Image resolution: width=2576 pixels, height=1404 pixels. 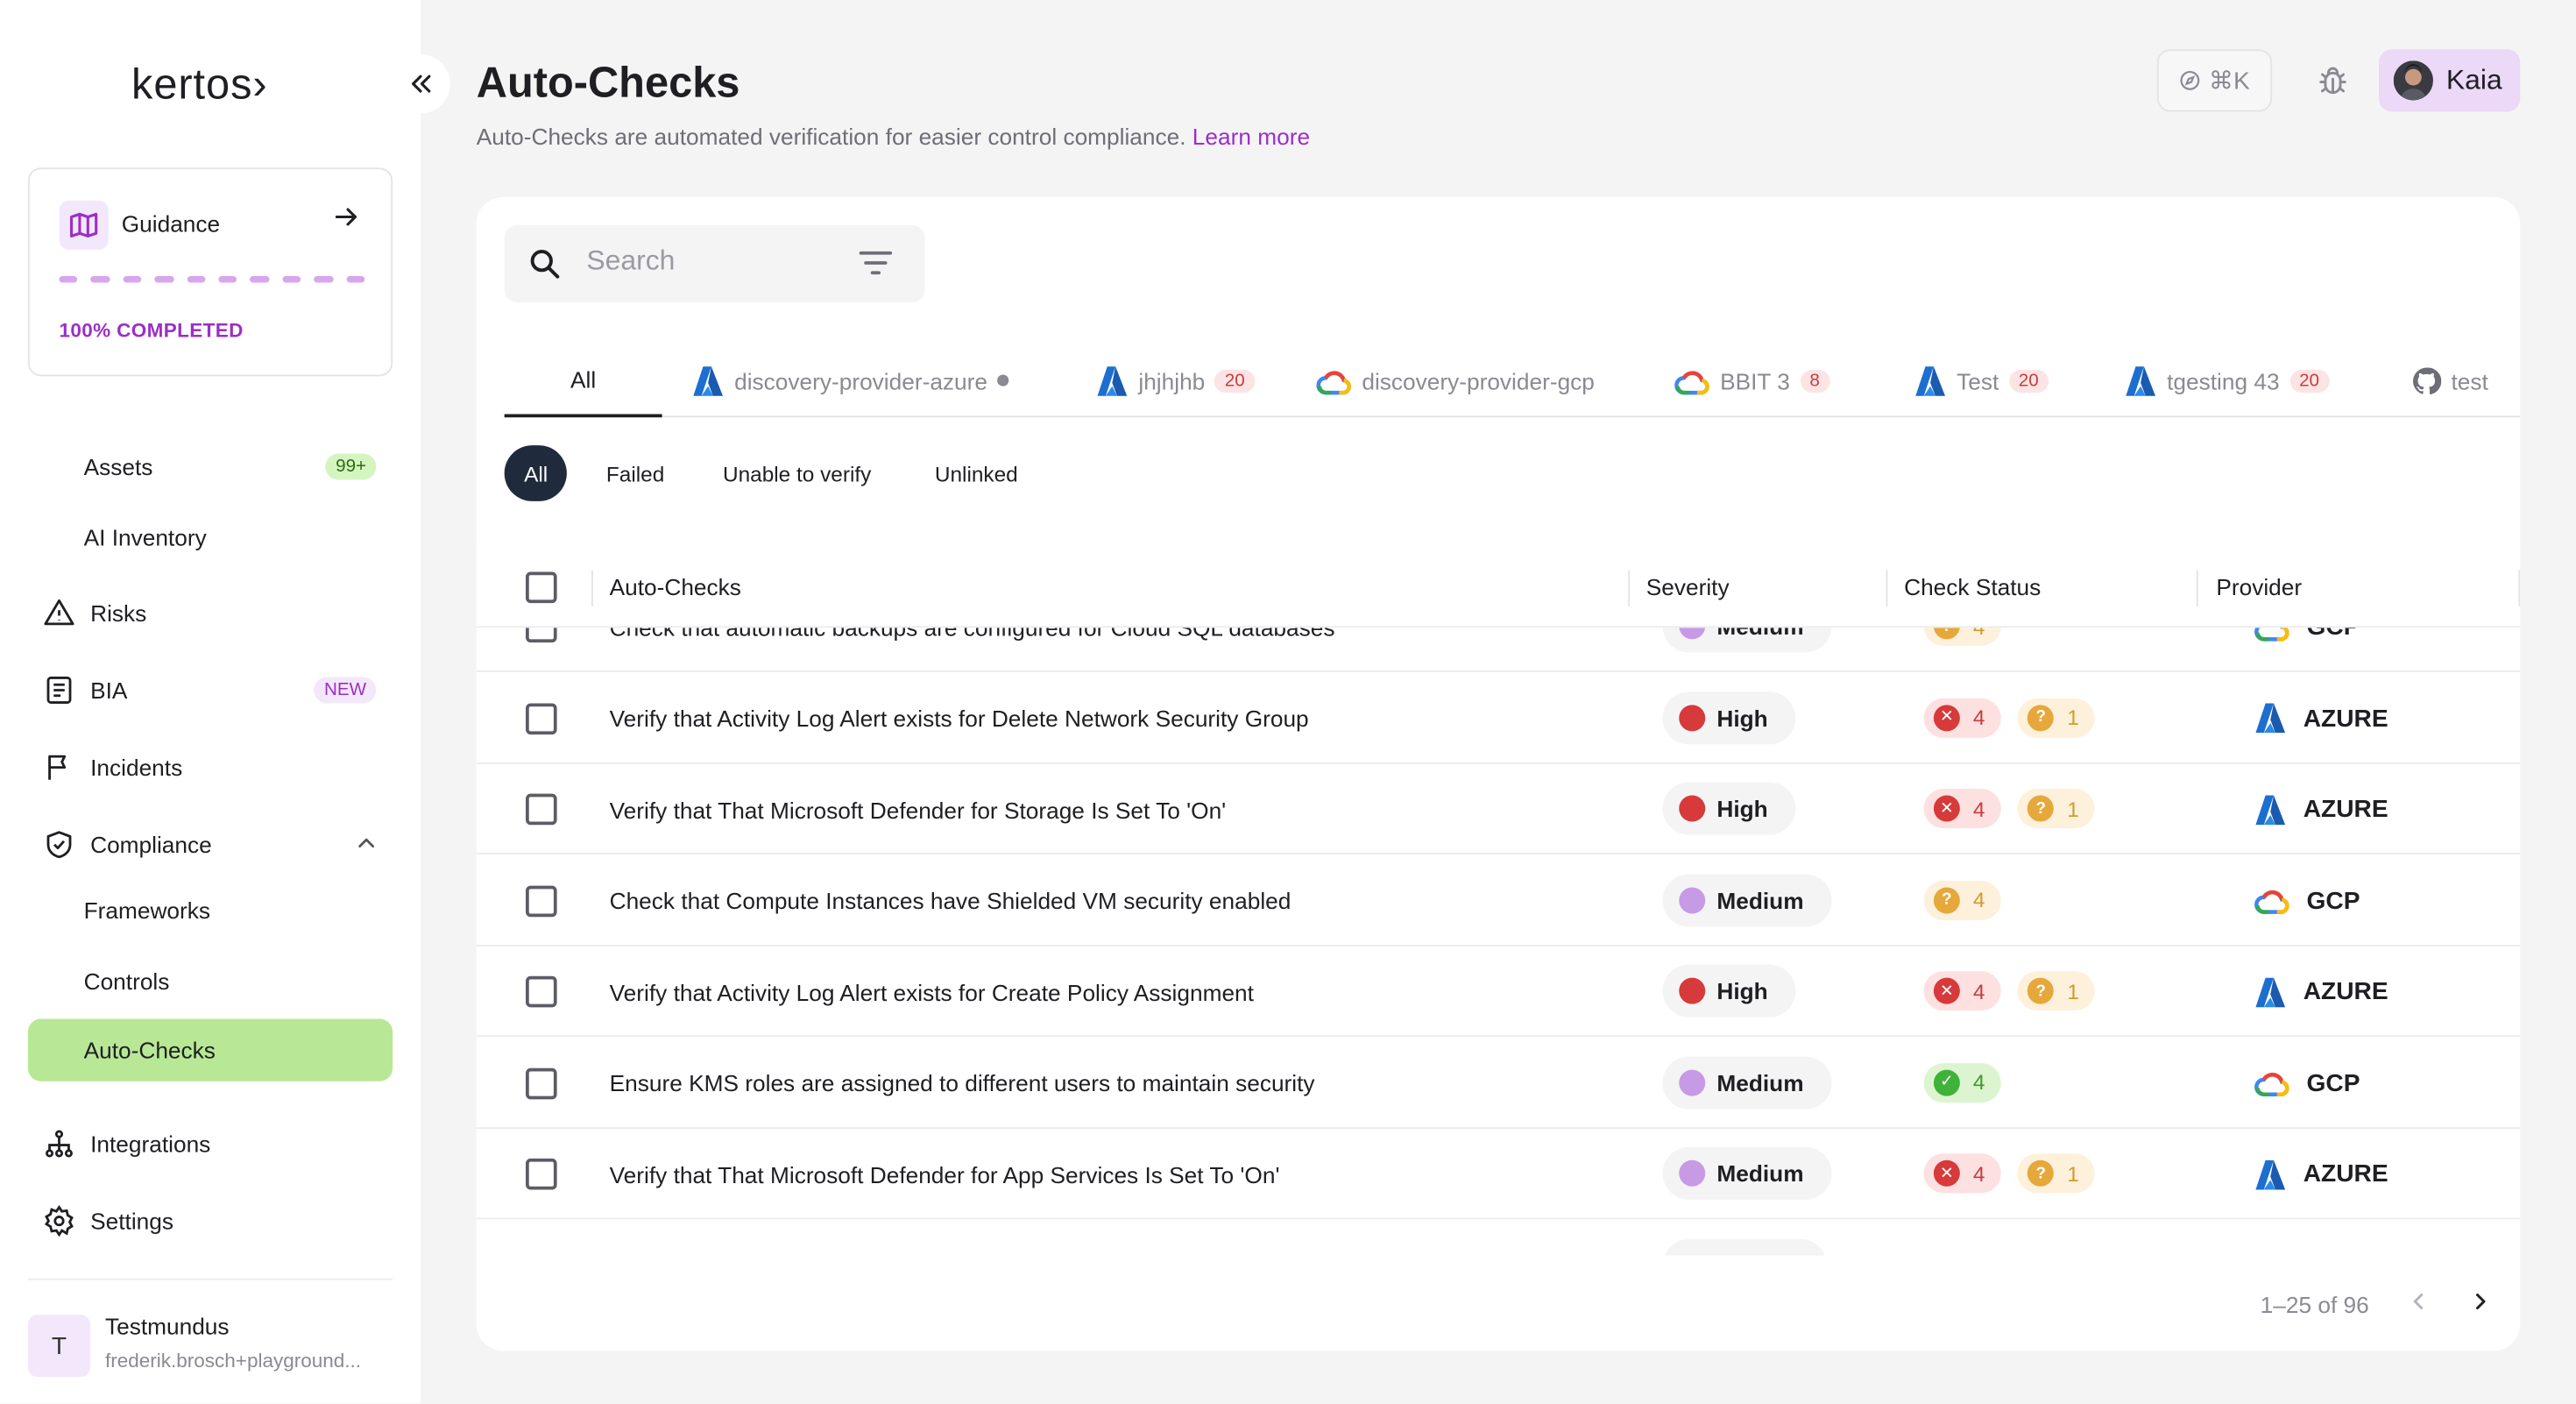 What do you see at coordinates (1455, 380) in the screenshot?
I see `tab-discovery-provider-gcp: discovery-provider-gcp` at bounding box center [1455, 380].